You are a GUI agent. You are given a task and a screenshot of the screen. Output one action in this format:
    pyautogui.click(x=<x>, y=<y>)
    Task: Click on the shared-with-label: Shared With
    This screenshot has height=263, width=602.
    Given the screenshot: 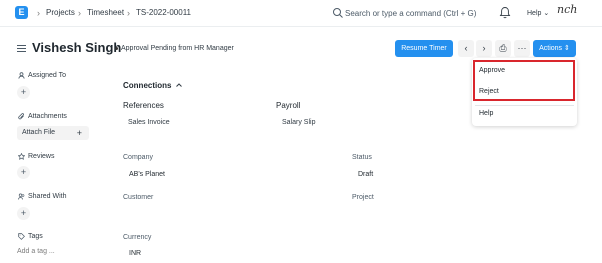 What is the action you would take?
    pyautogui.click(x=47, y=196)
    